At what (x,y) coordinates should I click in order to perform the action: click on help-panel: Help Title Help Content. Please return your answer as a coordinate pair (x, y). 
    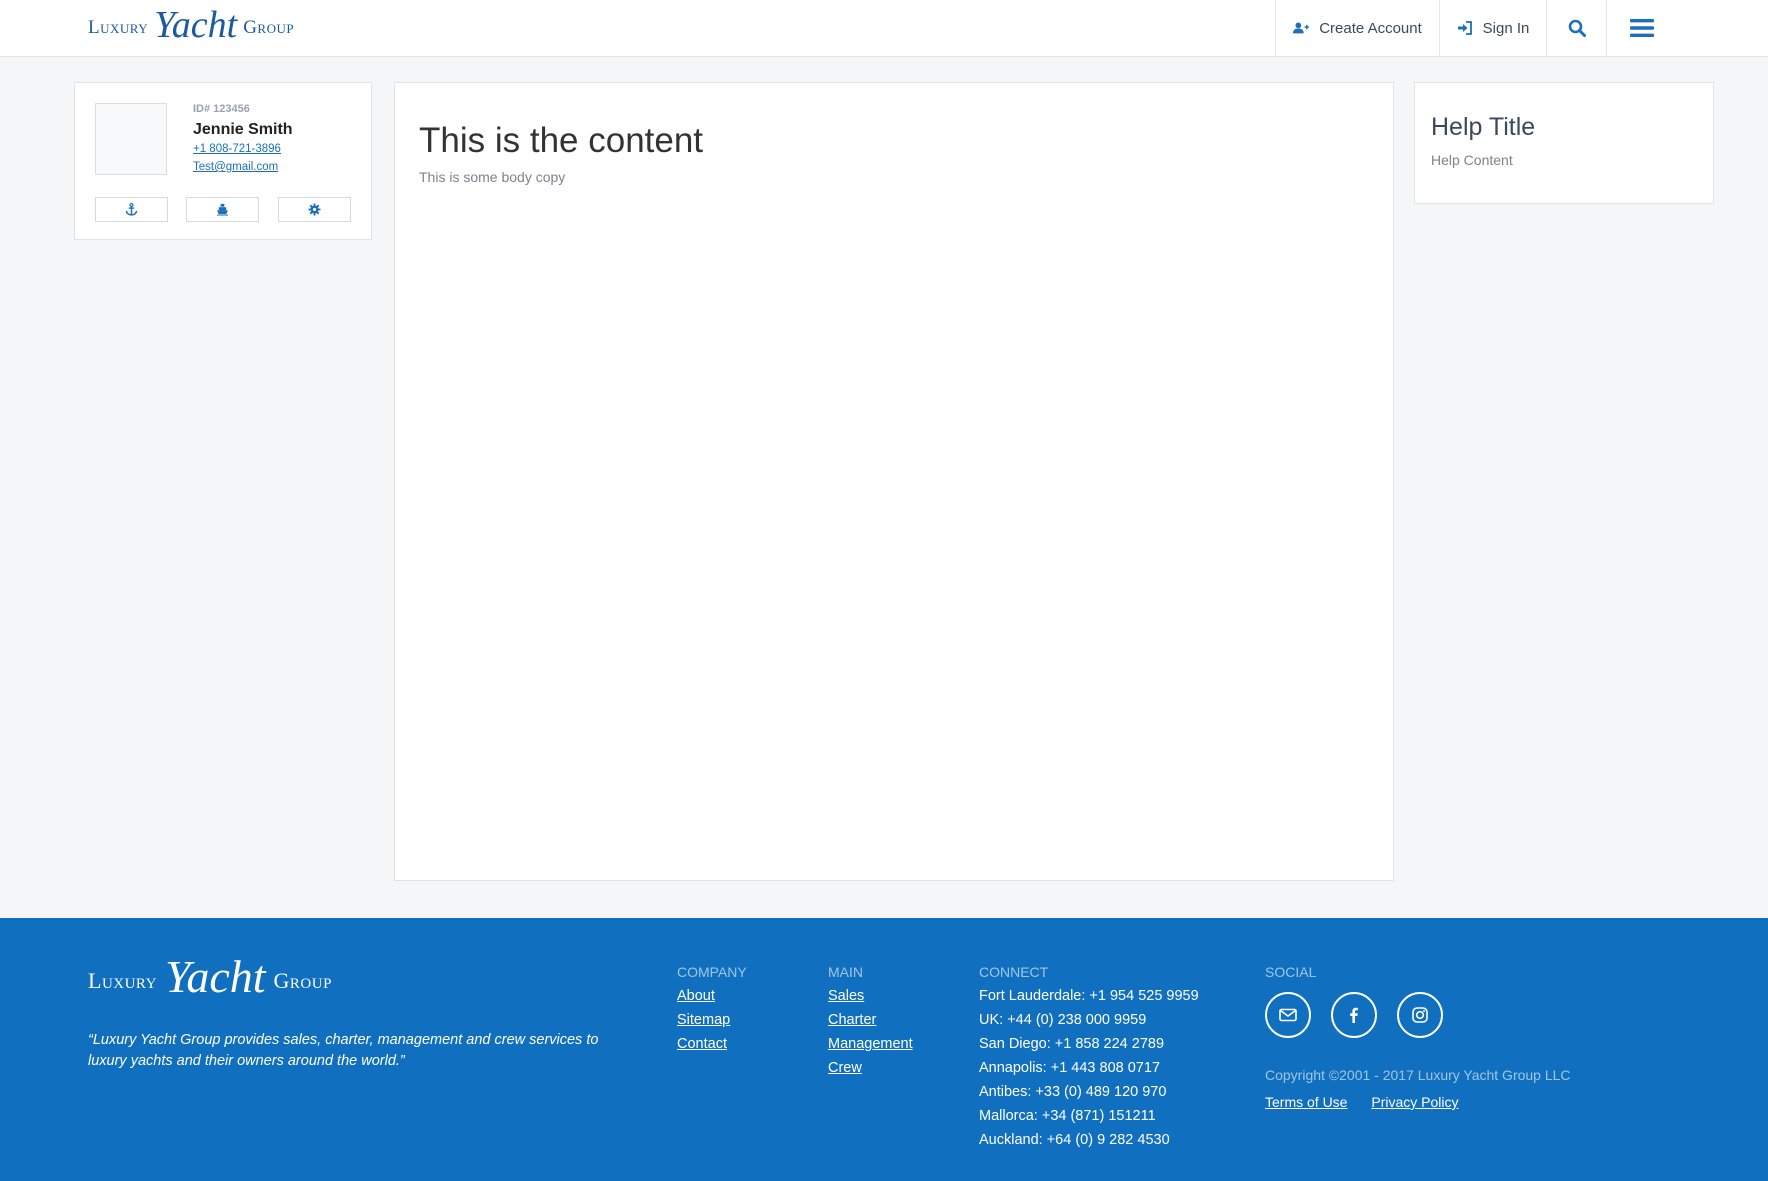
    Looking at the image, I should click on (1564, 143).